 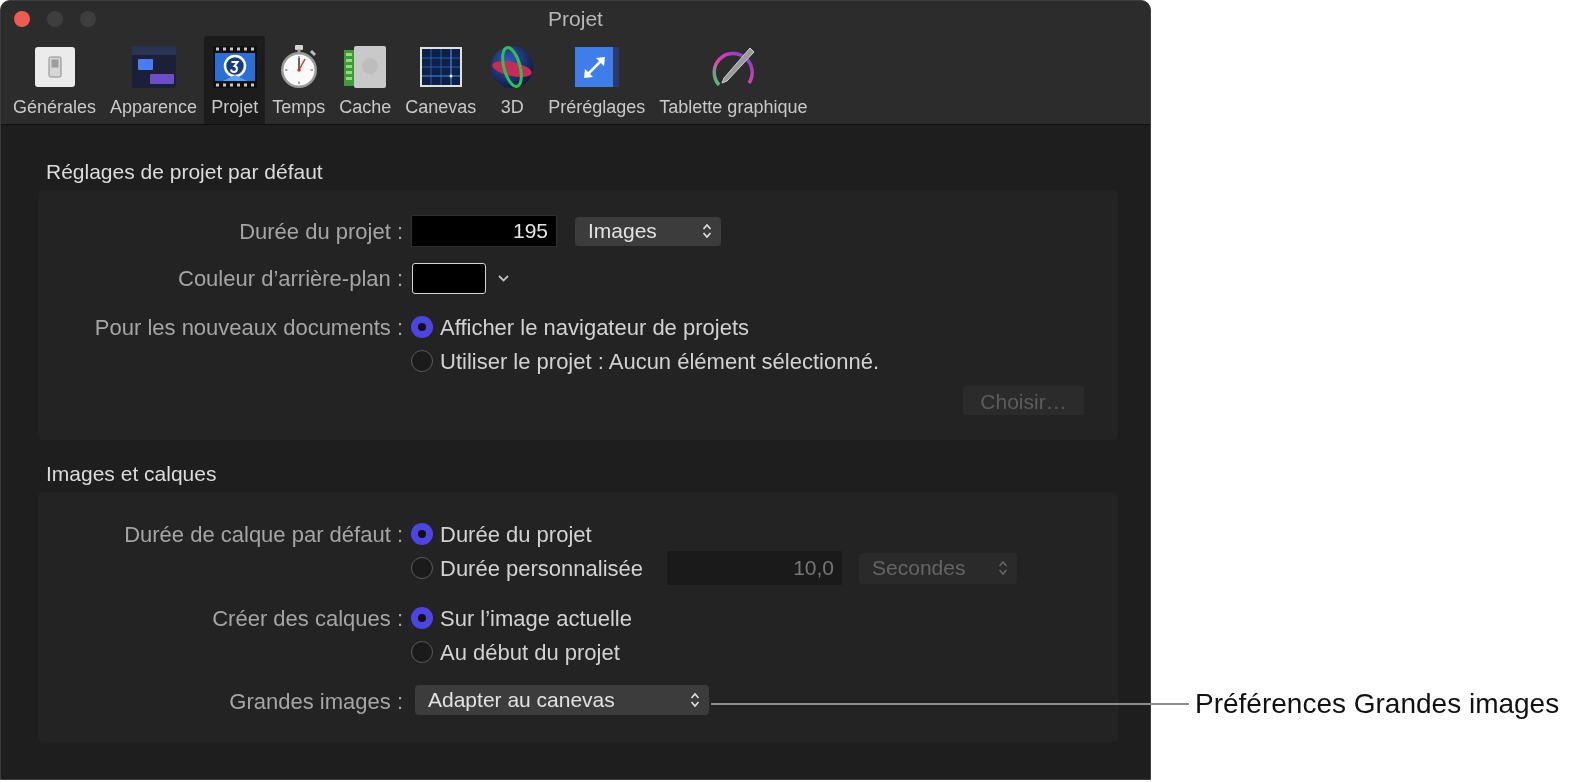 What do you see at coordinates (316, 701) in the screenshot?
I see `field-label: Grandes images :` at bounding box center [316, 701].